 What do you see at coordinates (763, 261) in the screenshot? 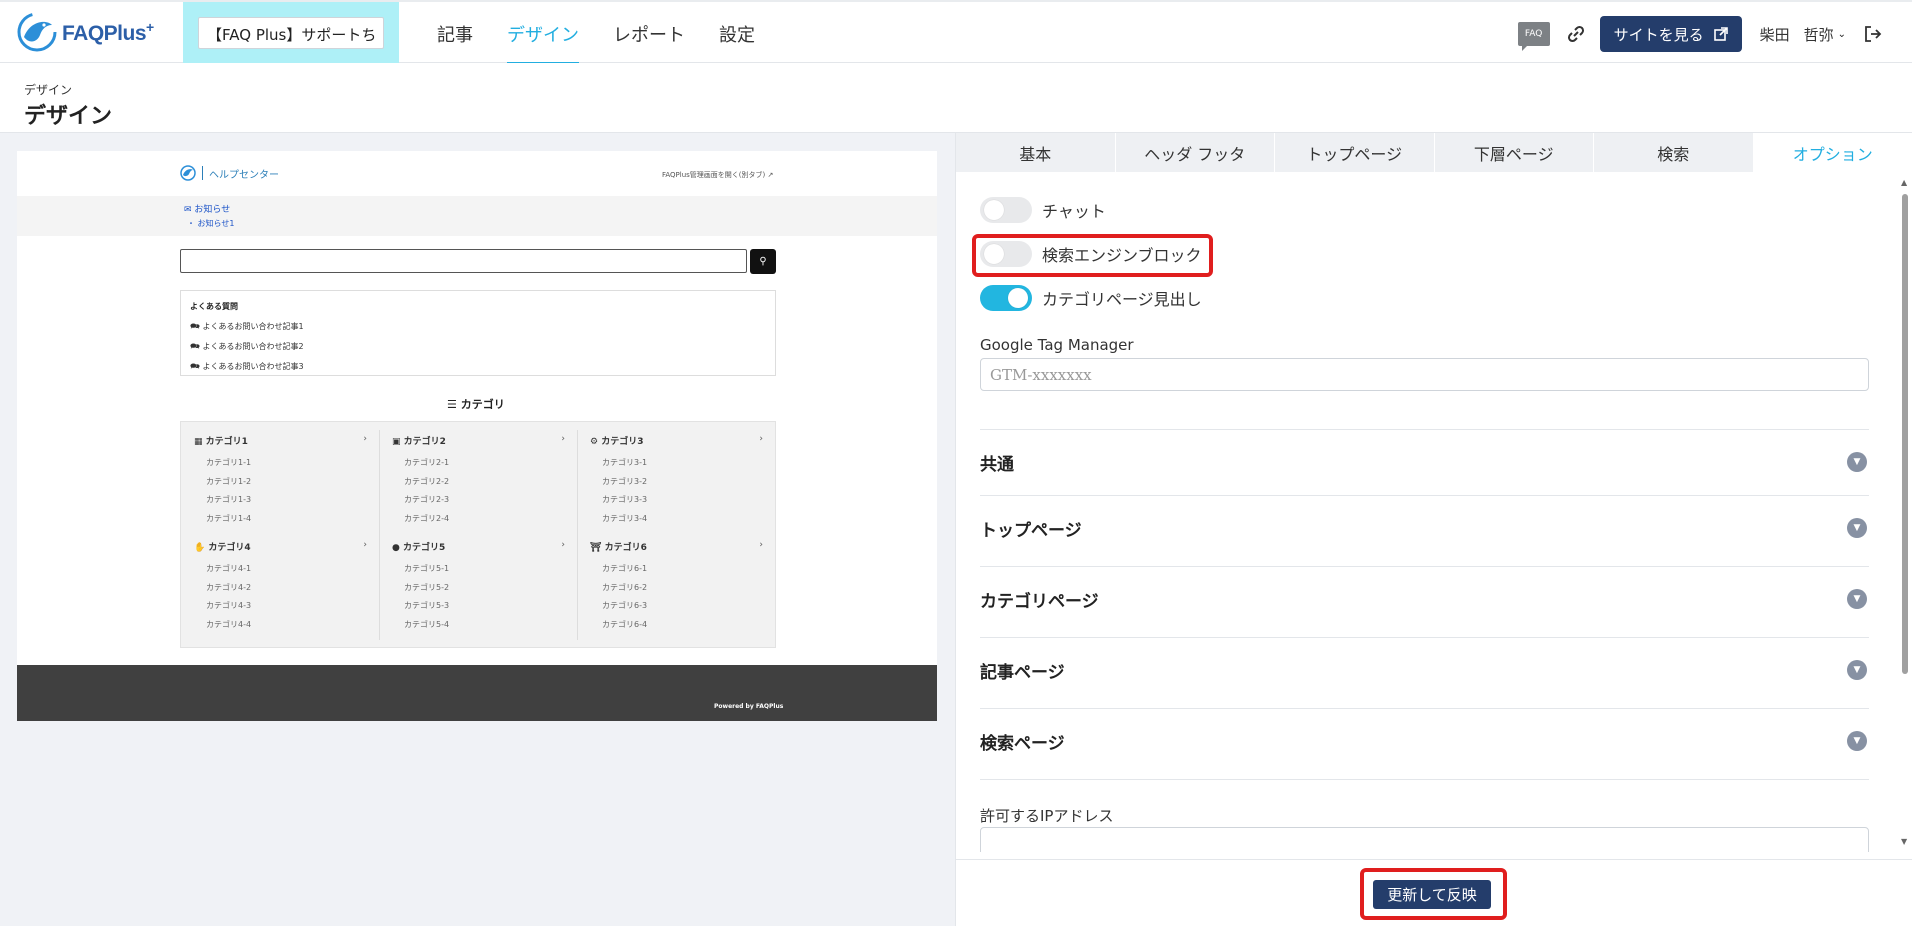
I see `search-icon: ⚲` at bounding box center [763, 261].